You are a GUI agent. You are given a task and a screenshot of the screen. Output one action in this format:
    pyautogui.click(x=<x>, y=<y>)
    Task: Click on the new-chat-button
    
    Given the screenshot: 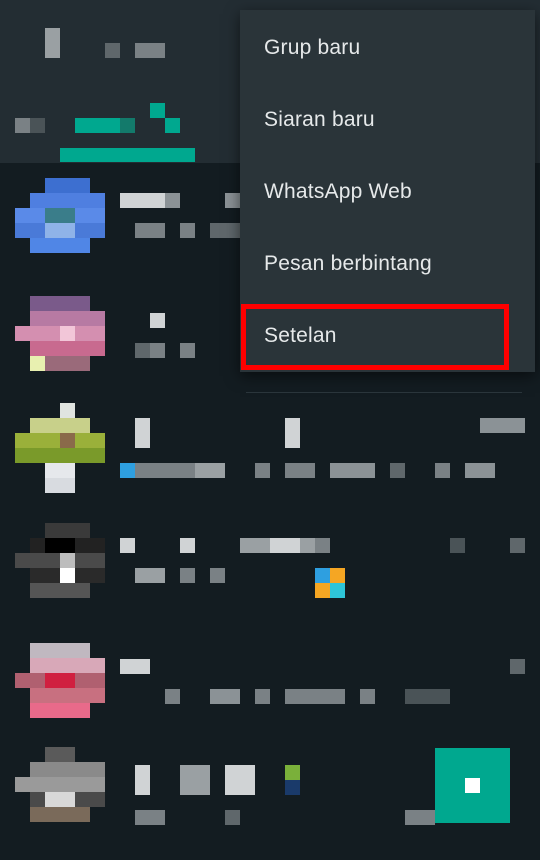 What is the action you would take?
    pyautogui.click(x=472, y=785)
    